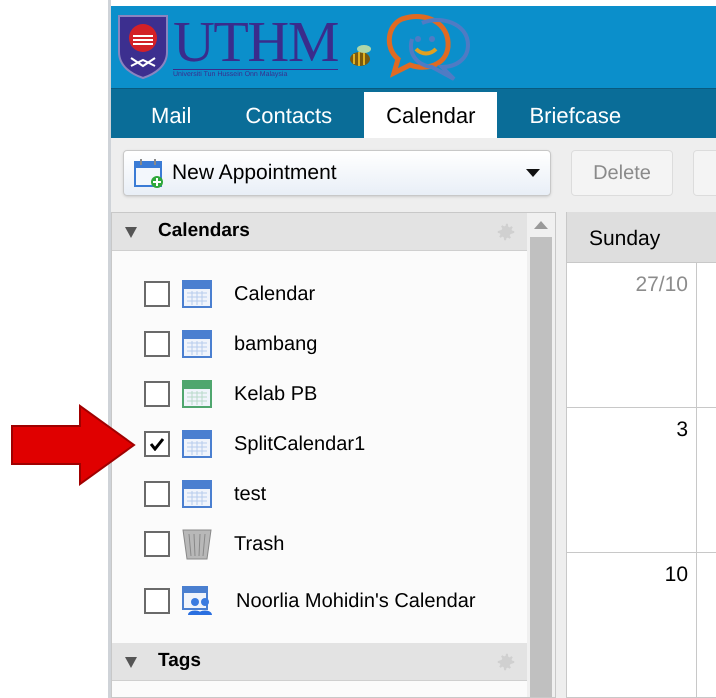 The width and height of the screenshot is (716, 698). What do you see at coordinates (319, 232) in the screenshot?
I see `section-header: Calendars` at bounding box center [319, 232].